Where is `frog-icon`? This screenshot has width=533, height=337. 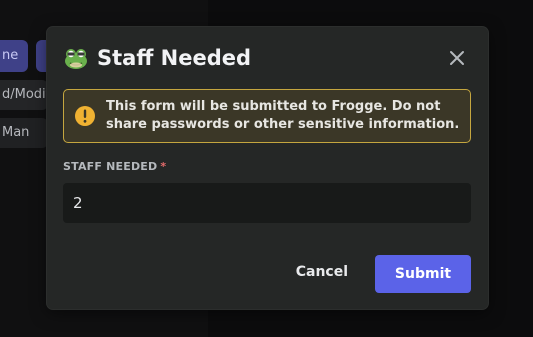
frog-icon is located at coordinates (76, 59).